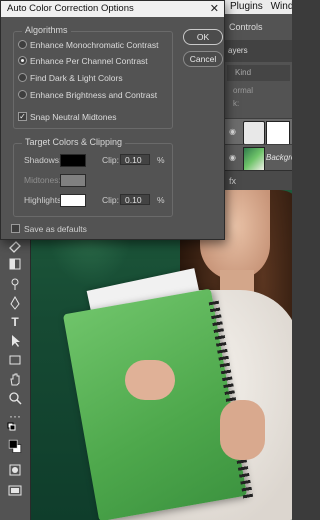 The width and height of the screenshot is (320, 520). What do you see at coordinates (73, 180) in the screenshot?
I see `midtones-swatch` at bounding box center [73, 180].